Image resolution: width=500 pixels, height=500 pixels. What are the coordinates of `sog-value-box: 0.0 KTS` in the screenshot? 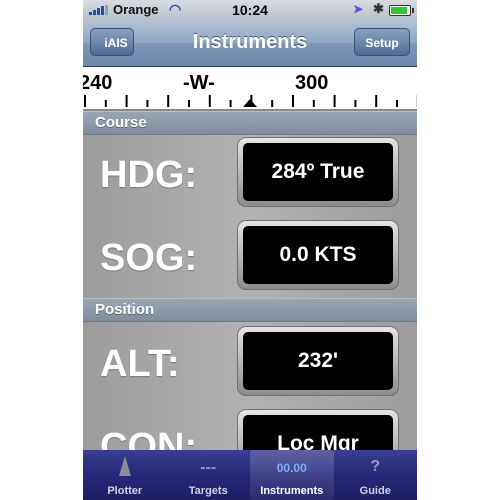 It's located at (318, 255).